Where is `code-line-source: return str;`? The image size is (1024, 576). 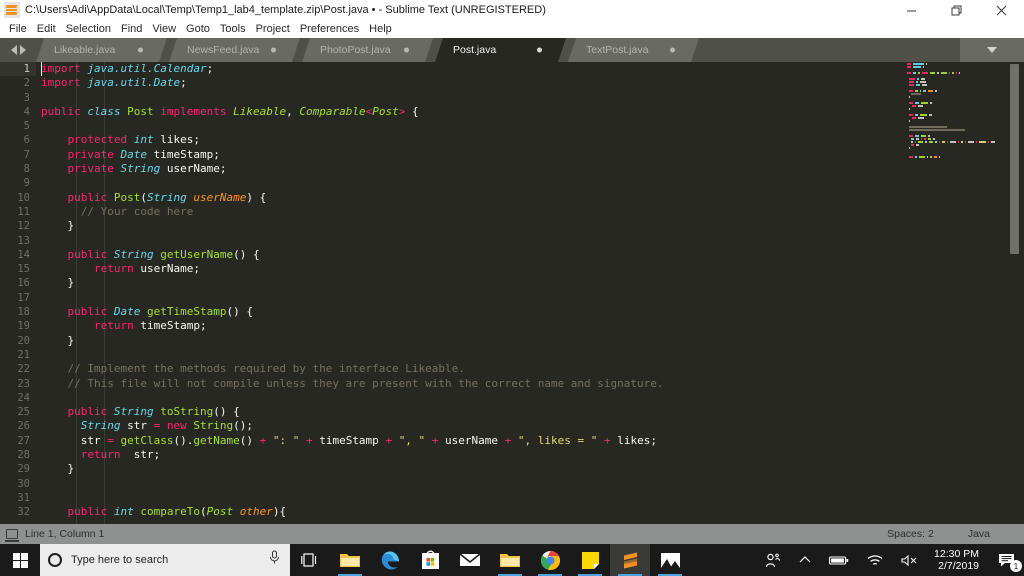
code-line-source: return str; is located at coordinates (120, 455).